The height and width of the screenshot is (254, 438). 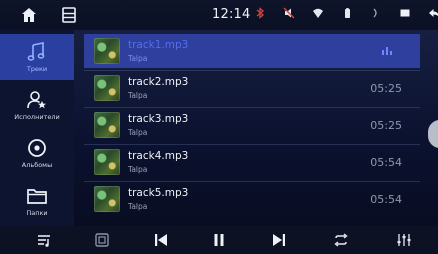 I want to click on track-row: track5.mp3 Talpa 05:54, so click(x=252, y=199).